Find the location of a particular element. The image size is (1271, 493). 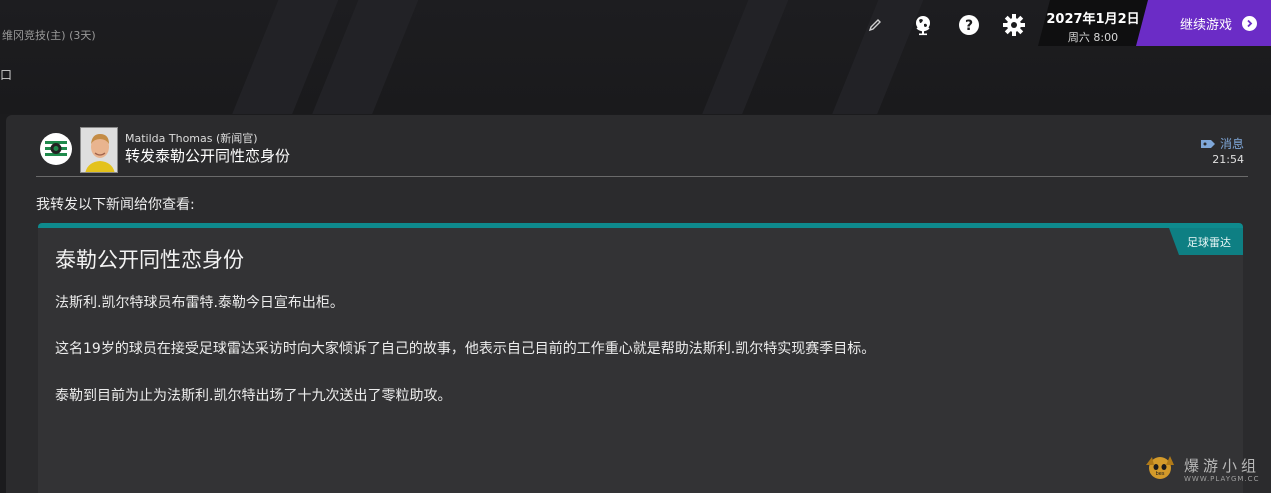

next-match-info: 维冈竞技(主) (3天) is located at coordinates (49, 35).